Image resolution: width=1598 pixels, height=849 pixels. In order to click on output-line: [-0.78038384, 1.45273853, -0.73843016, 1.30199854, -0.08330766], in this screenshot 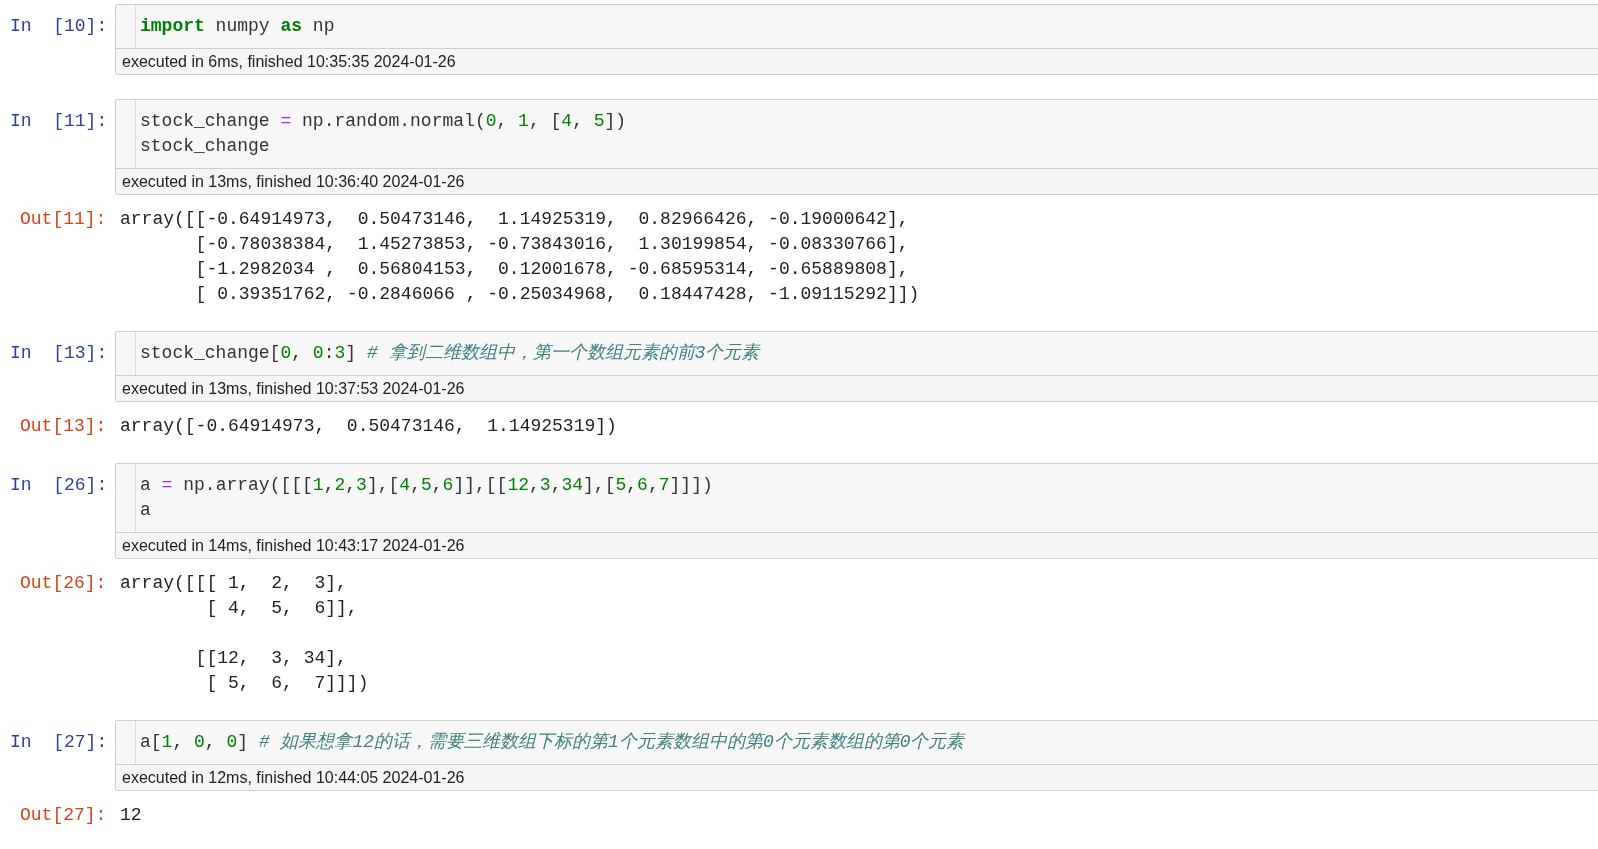, I will do `click(552, 244)`.